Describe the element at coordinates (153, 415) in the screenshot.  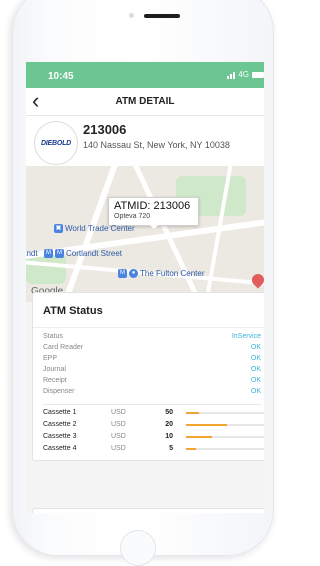
I see `cassette-row: Cassette 1 USD 50` at that location.